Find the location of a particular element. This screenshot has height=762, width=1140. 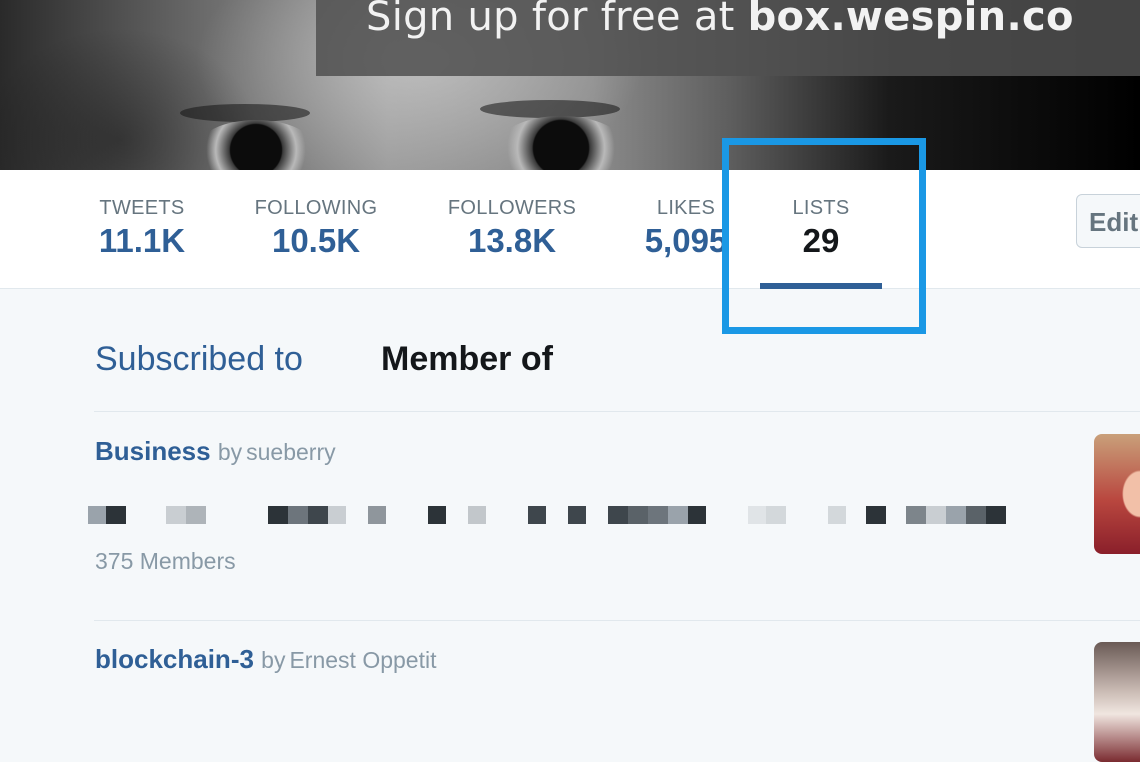

banner-left-brow is located at coordinates (245, 113).